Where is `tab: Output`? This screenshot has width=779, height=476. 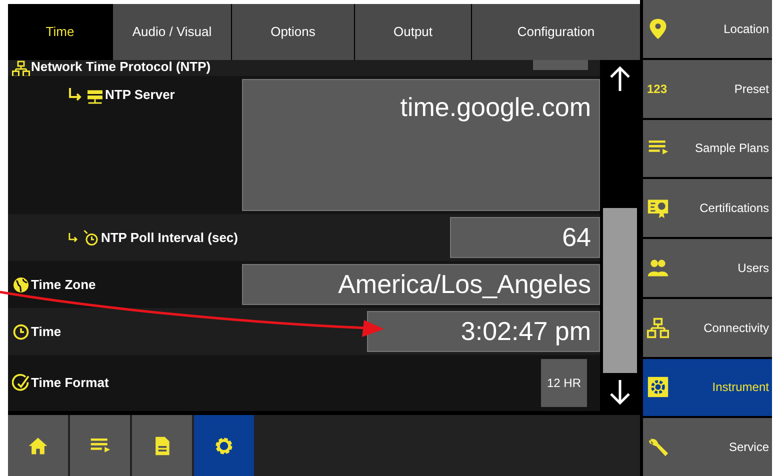
tab: Output is located at coordinates (412, 32).